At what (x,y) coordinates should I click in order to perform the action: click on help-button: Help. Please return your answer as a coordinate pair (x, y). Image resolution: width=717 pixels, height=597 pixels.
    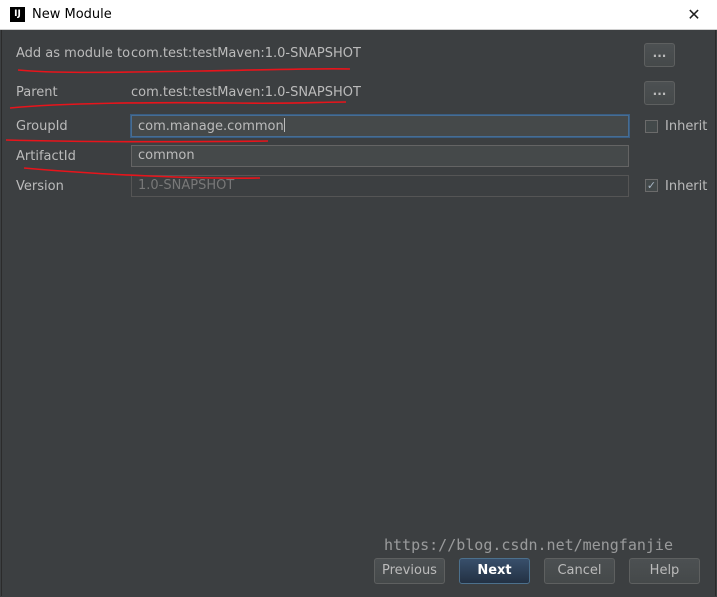
    Looking at the image, I should click on (664, 571).